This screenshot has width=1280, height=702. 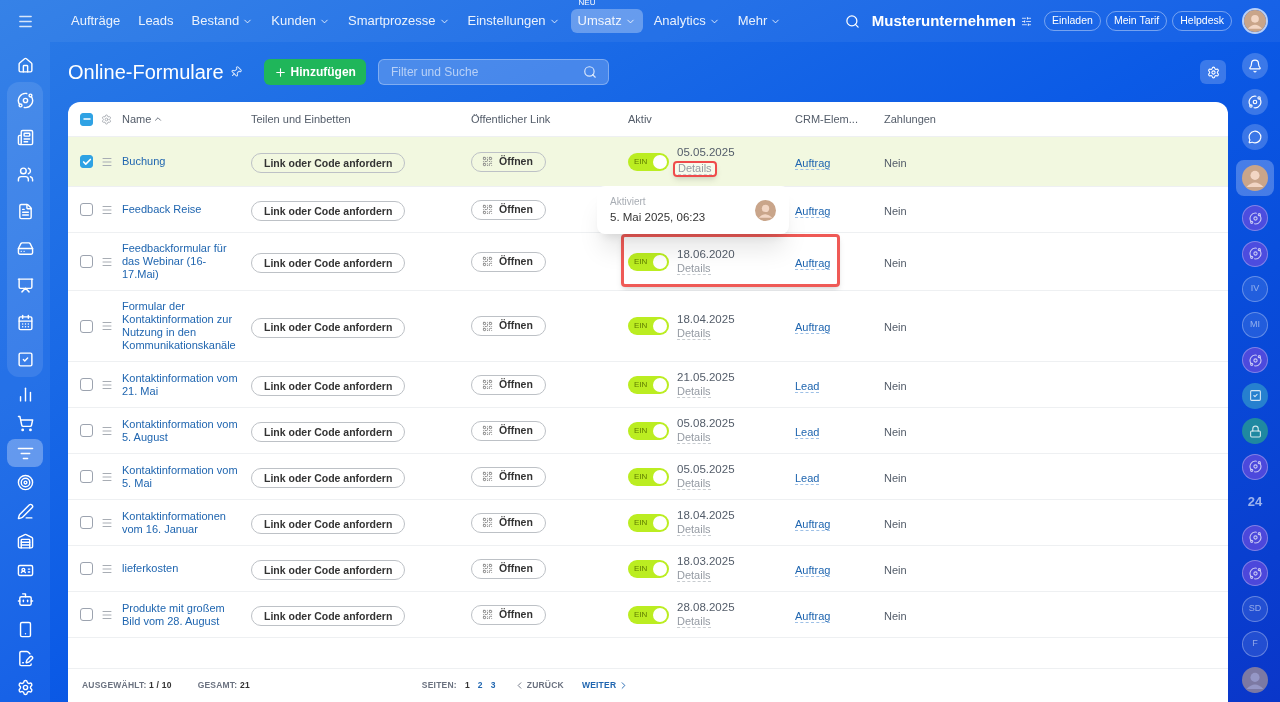 I want to click on page-link: 2, so click(x=480, y=685).